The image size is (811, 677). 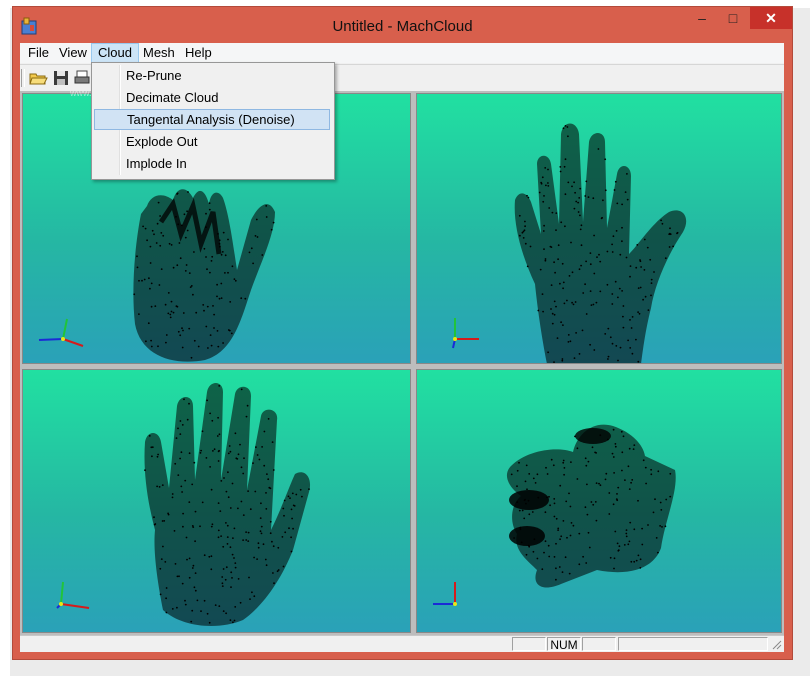 I want to click on print-icon, so click(x=82, y=78).